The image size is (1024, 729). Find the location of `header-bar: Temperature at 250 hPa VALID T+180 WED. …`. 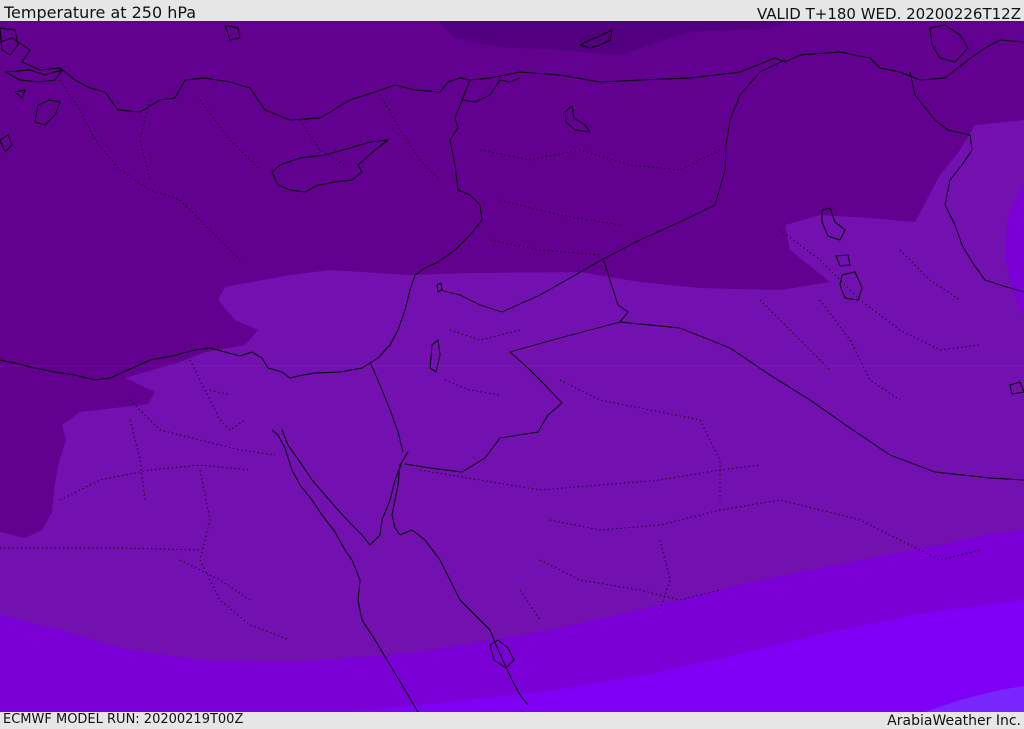

header-bar: Temperature at 250 hPa VALID T+180 WED. … is located at coordinates (512, 11).